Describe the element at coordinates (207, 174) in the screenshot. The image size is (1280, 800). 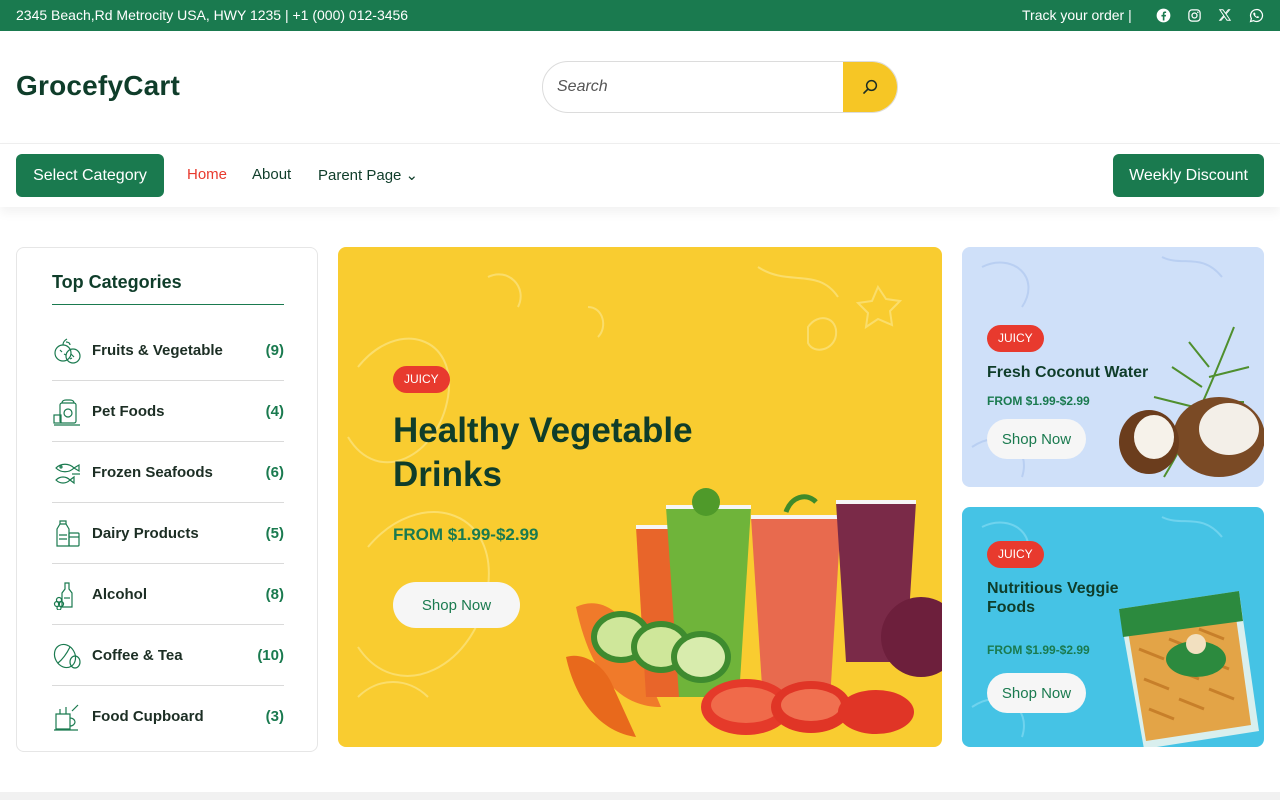
I see `nav-home: Home` at that location.